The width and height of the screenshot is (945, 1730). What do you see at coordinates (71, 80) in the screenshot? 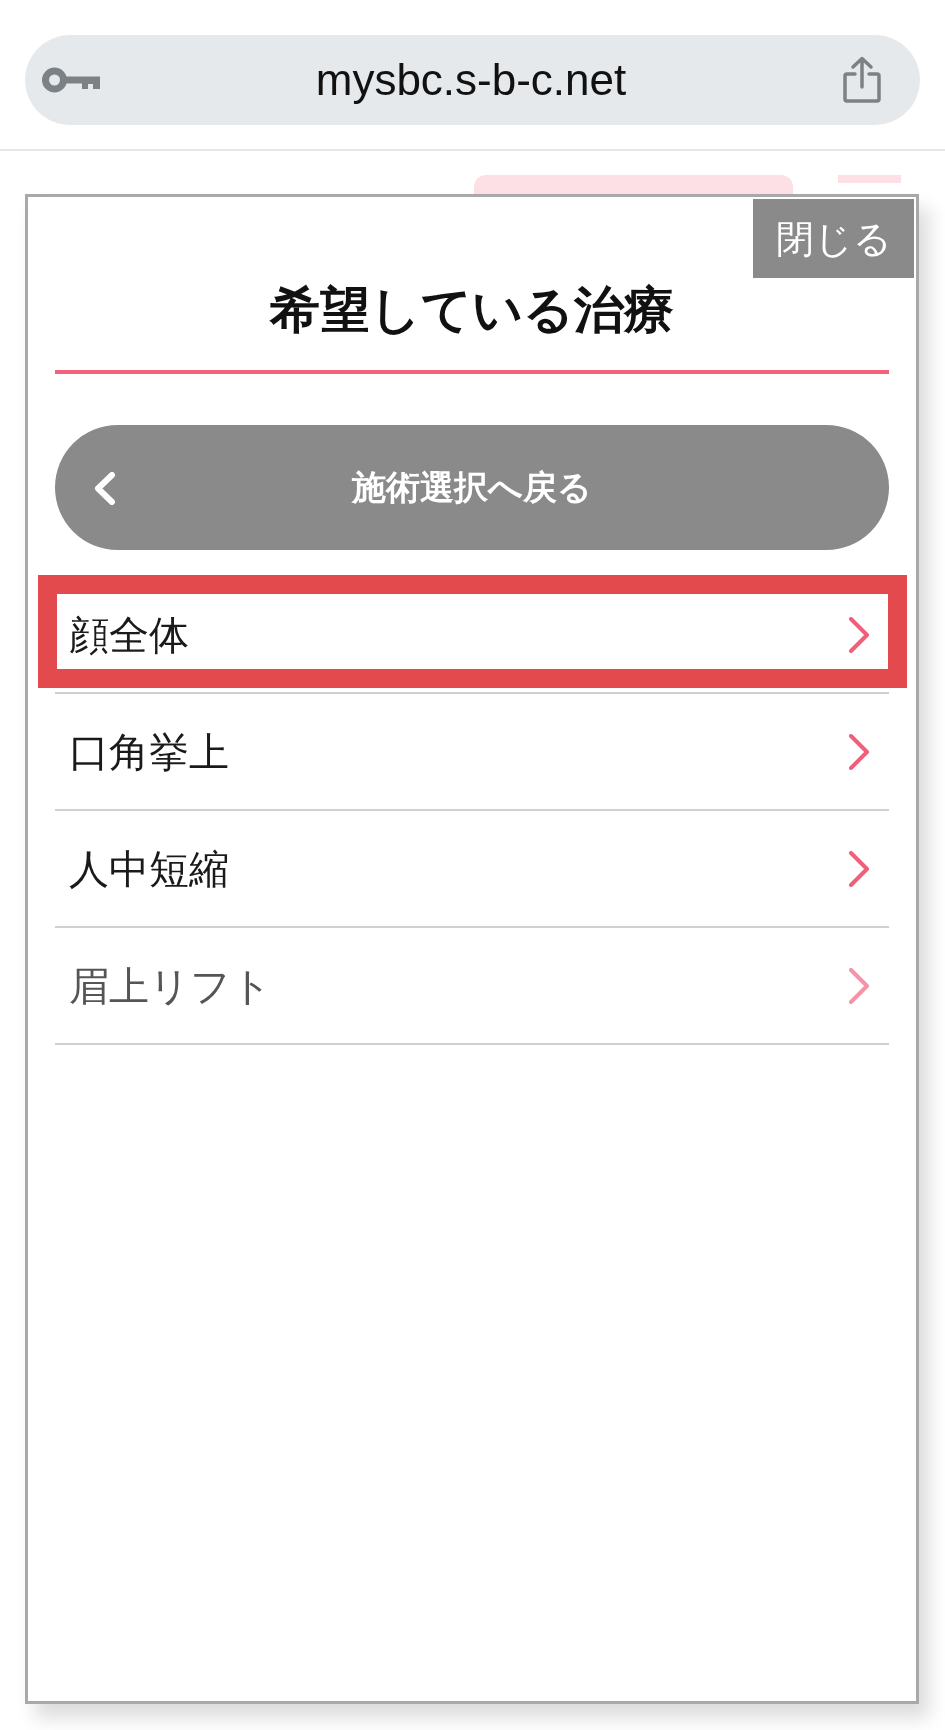
I see `key-icon` at bounding box center [71, 80].